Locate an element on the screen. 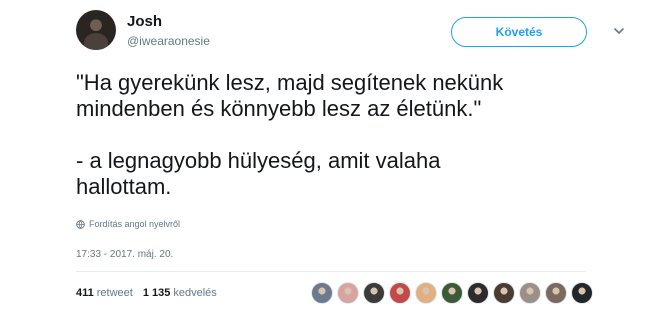 Image resolution: width=650 pixels, height=314 pixels. divider is located at coordinates (331, 271).